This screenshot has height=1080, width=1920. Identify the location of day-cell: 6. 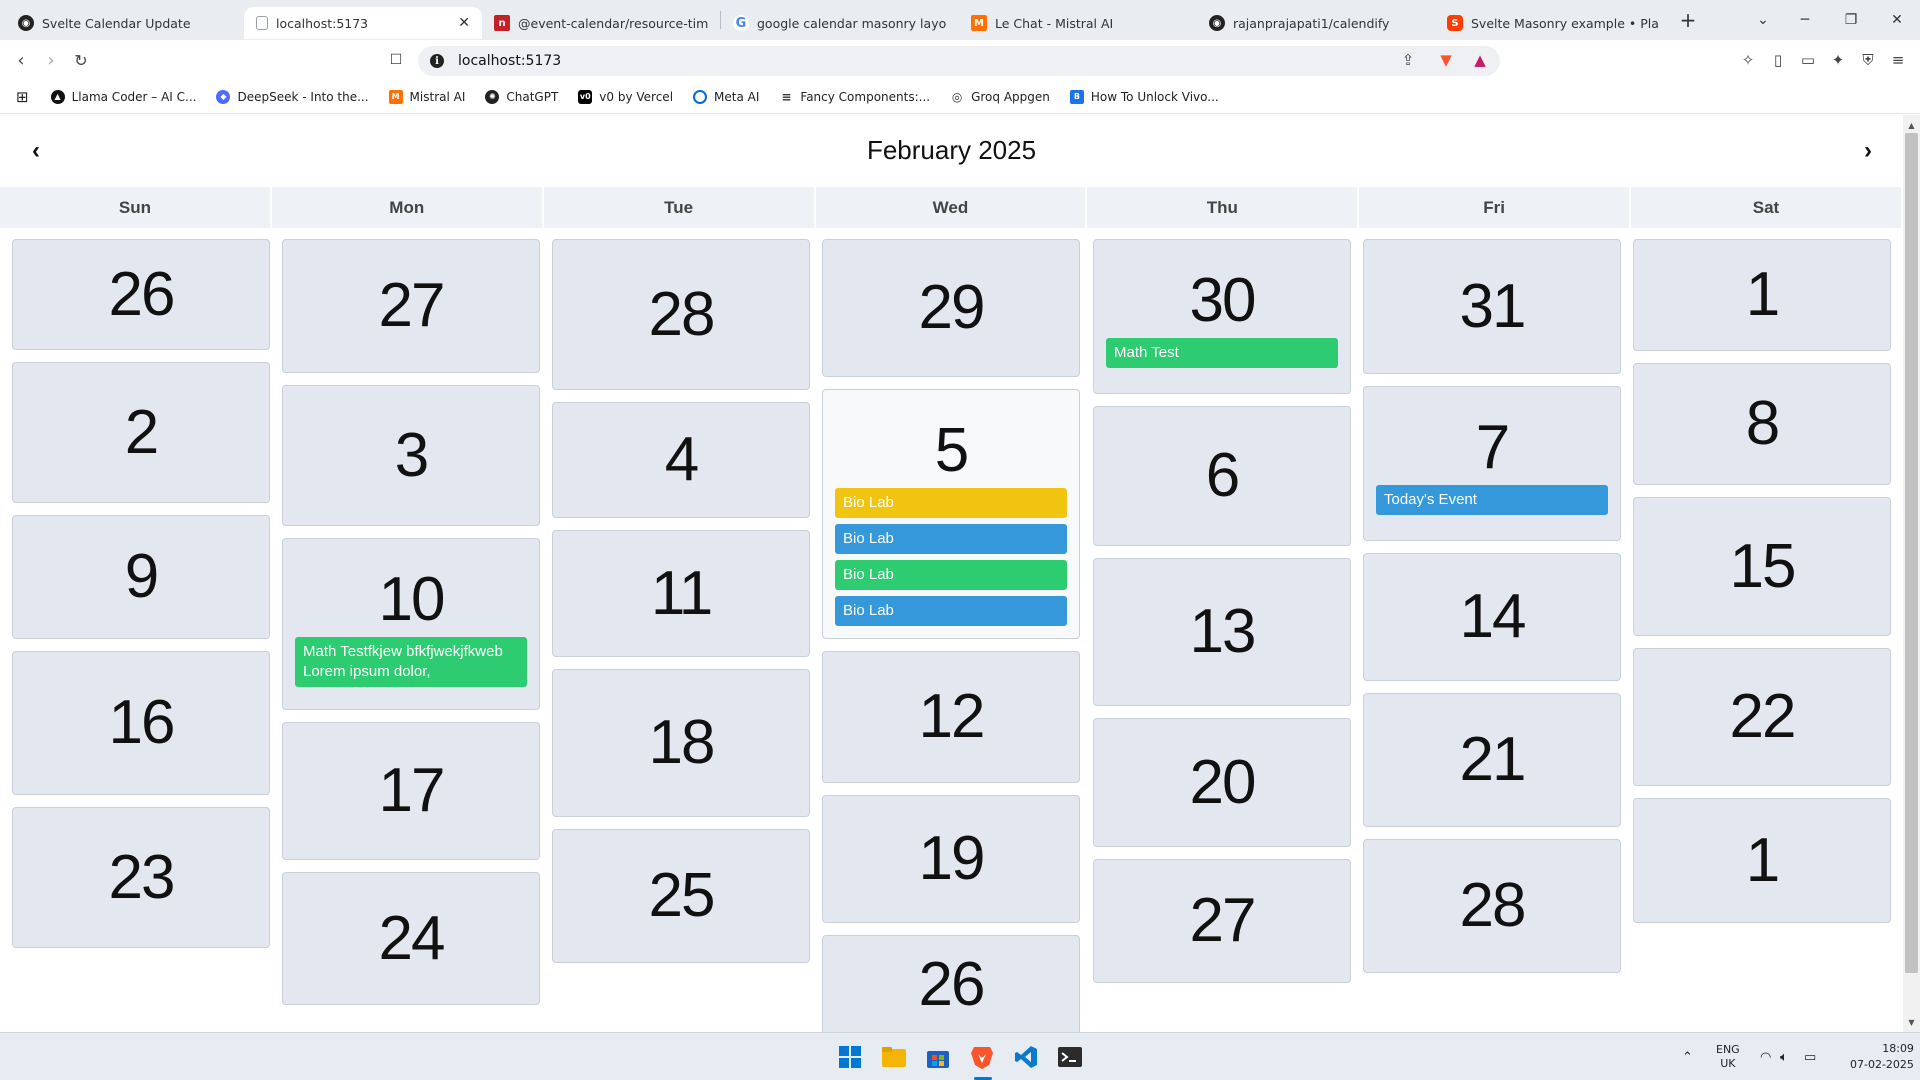
(1222, 476).